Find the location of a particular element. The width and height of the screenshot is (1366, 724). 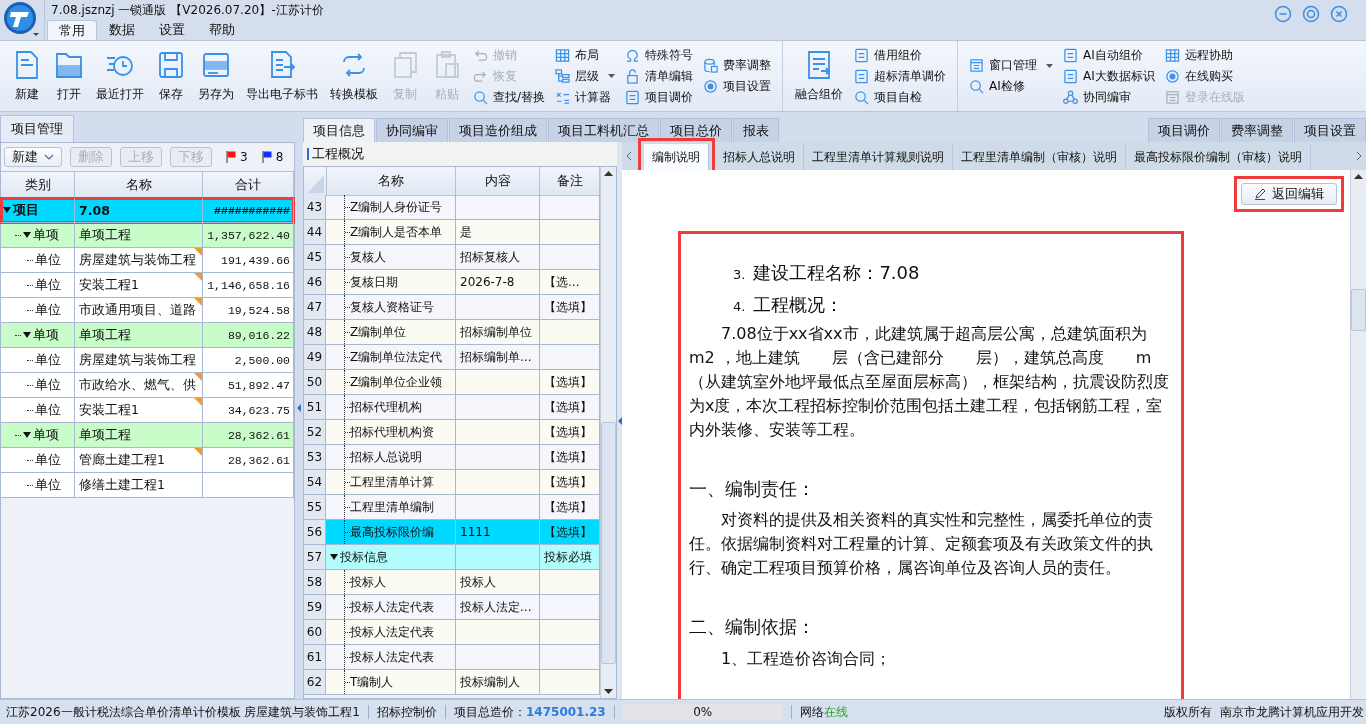

toolbar-button: 项目调价 is located at coordinates (659, 97).